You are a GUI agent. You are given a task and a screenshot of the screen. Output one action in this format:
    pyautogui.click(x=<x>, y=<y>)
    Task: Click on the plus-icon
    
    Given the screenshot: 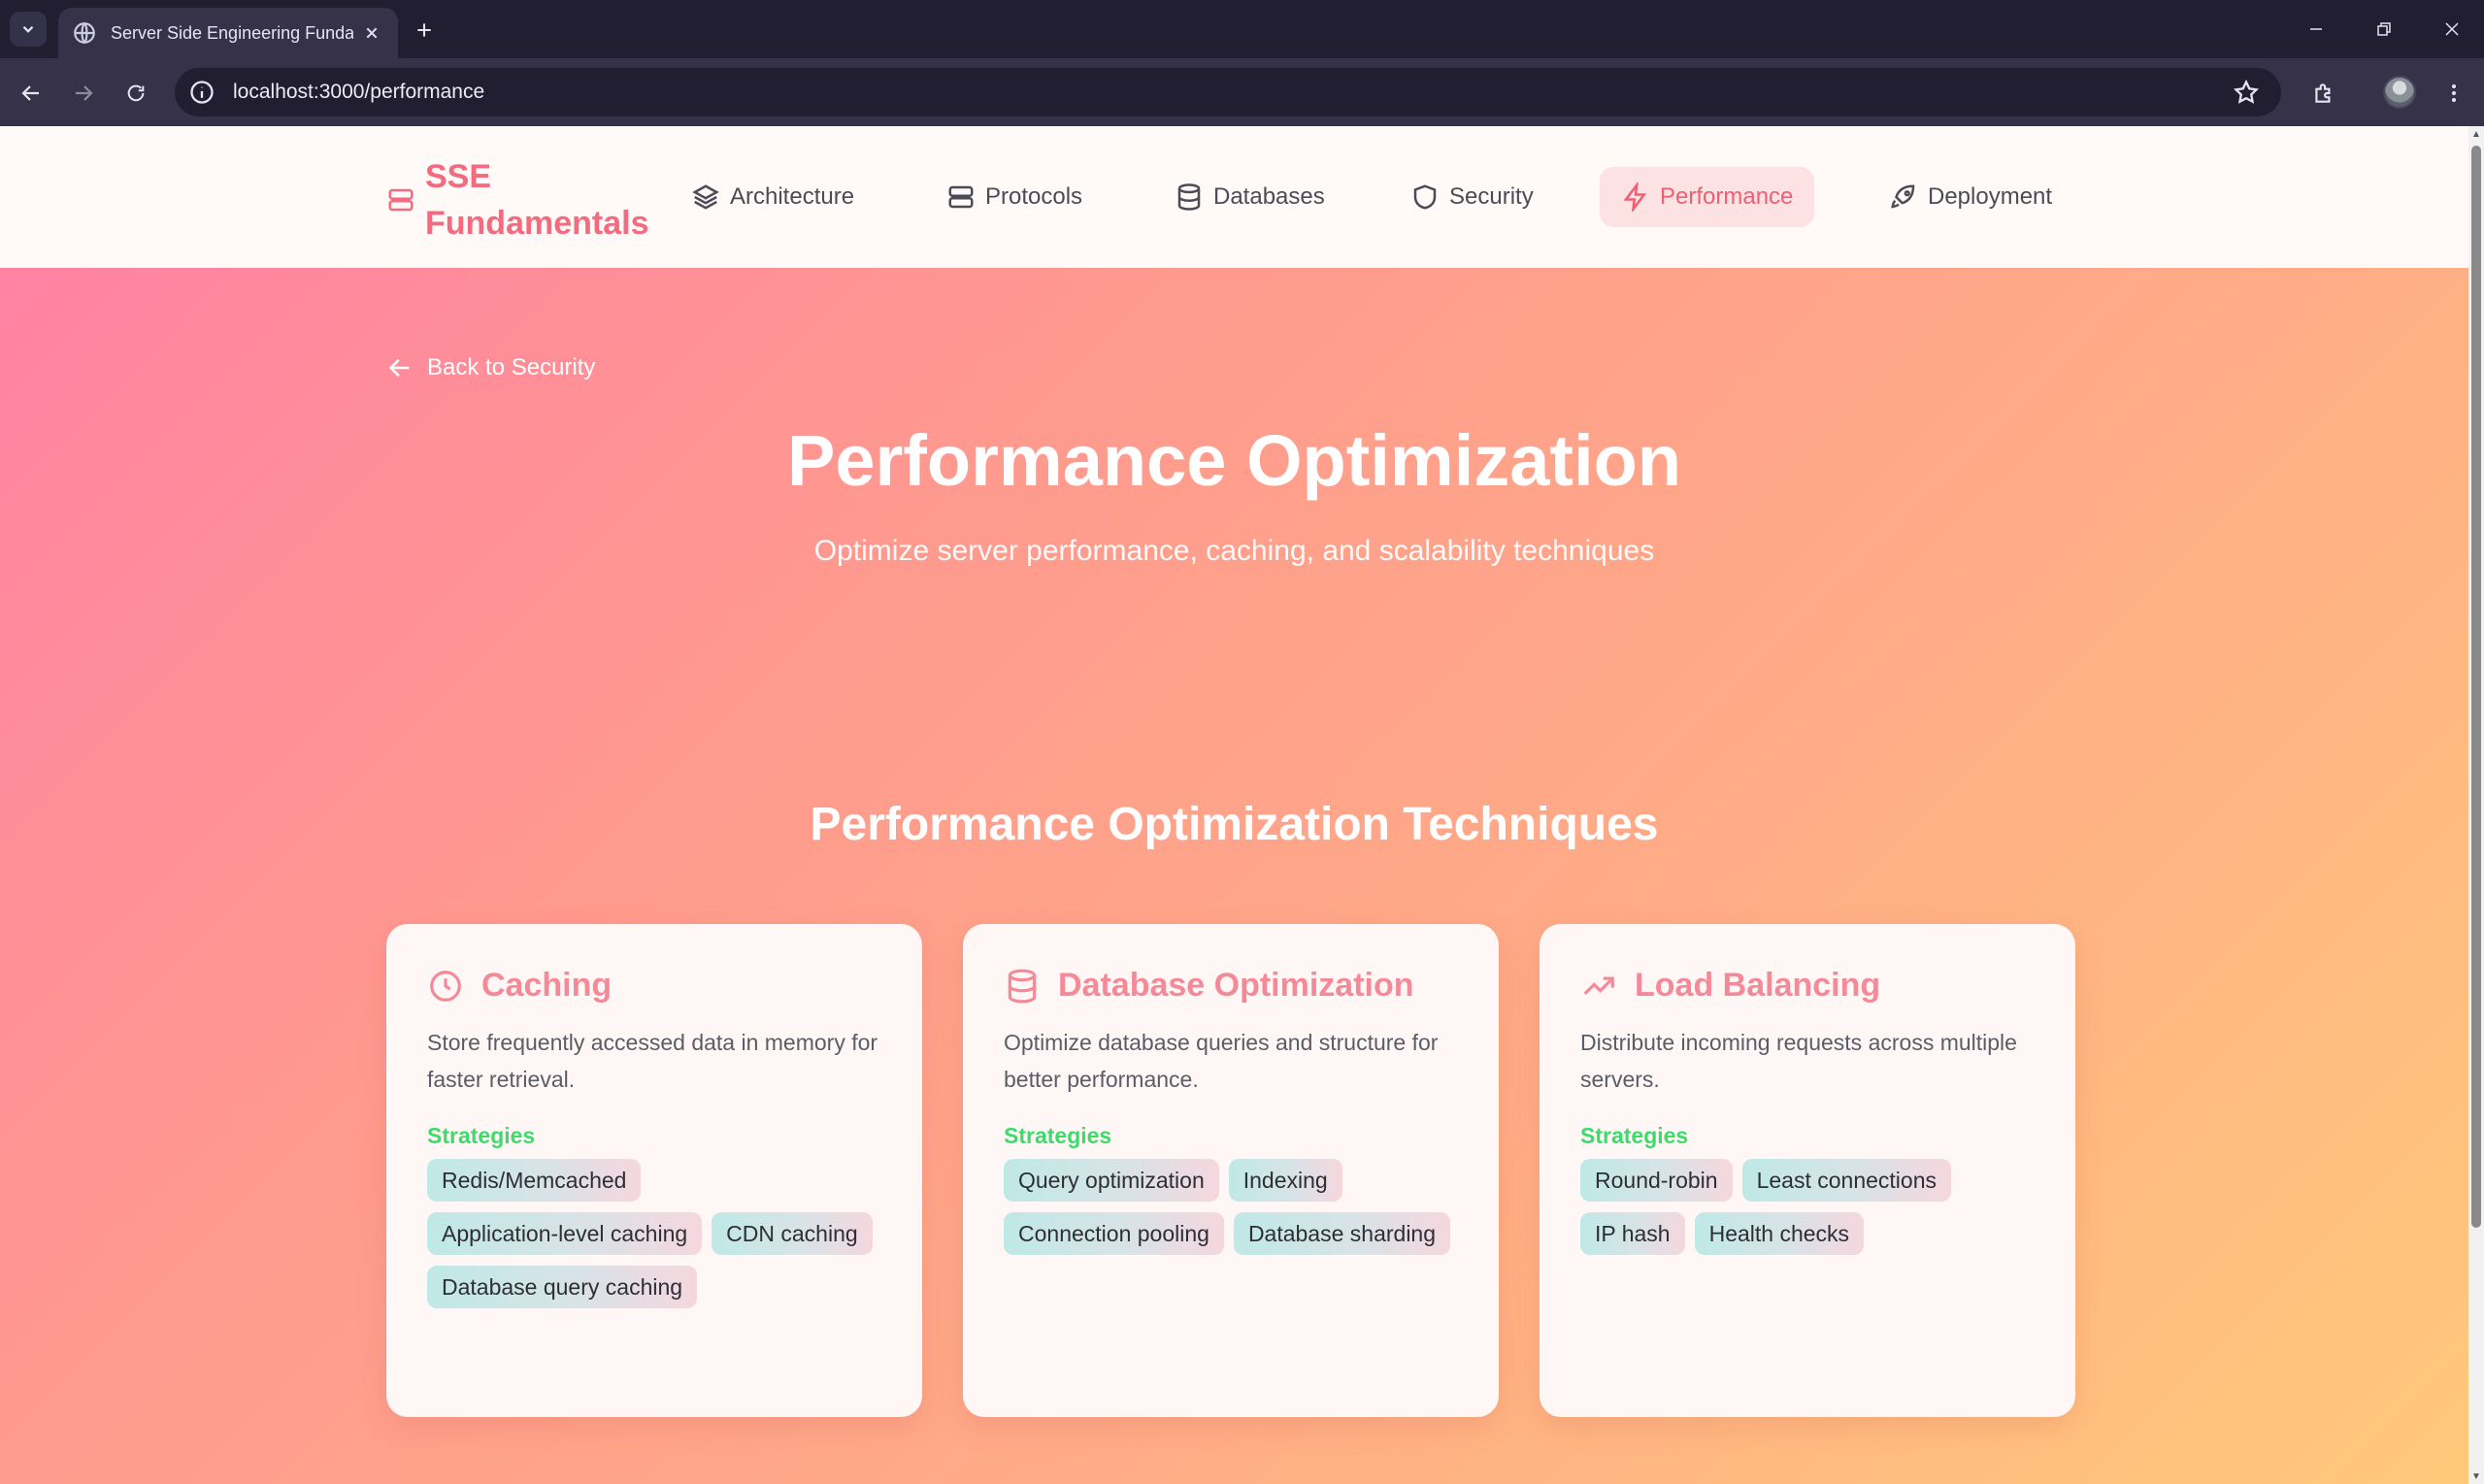 What is the action you would take?
    pyautogui.click(x=424, y=30)
    